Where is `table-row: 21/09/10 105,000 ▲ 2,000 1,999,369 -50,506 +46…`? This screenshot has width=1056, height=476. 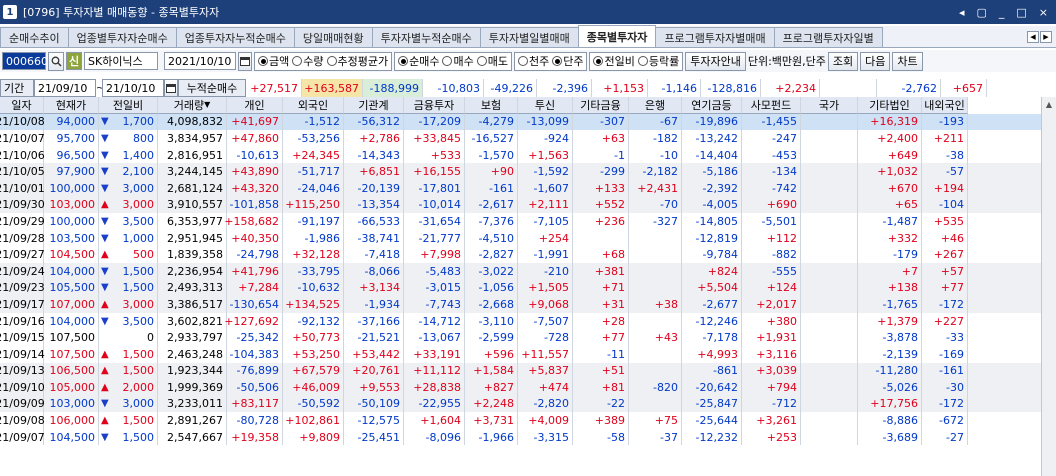
table-row: 21/09/10 105,000 ▲ 2,000 1,999,369 -50,506 +46… is located at coordinates (528, 387).